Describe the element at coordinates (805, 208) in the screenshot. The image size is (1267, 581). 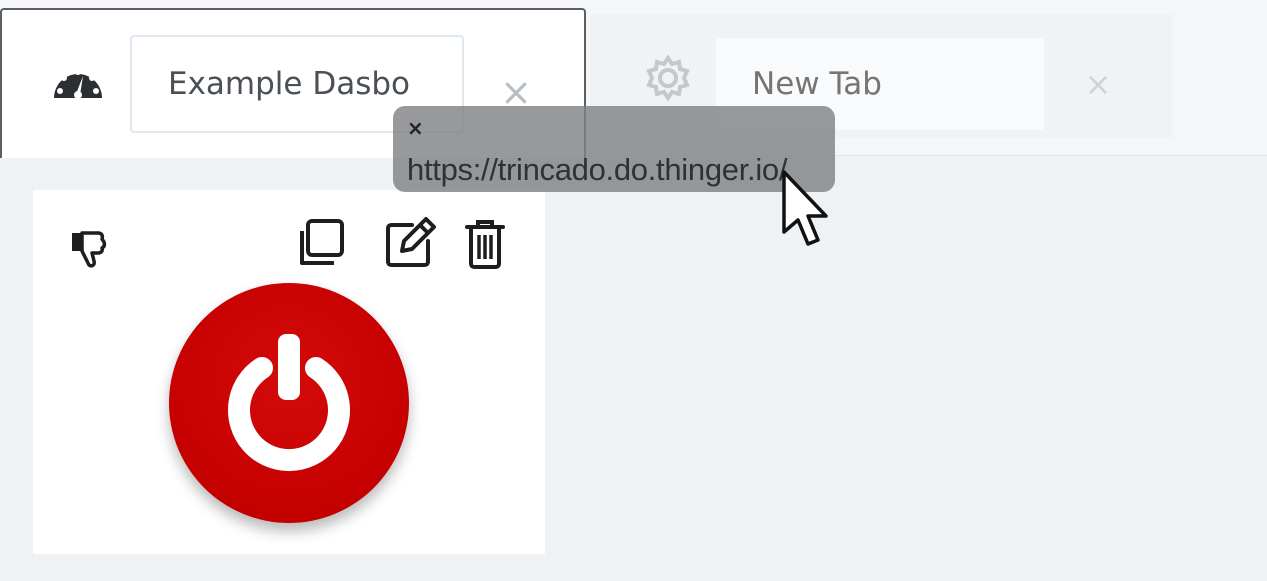
I see `mouse-pointer-icon` at that location.